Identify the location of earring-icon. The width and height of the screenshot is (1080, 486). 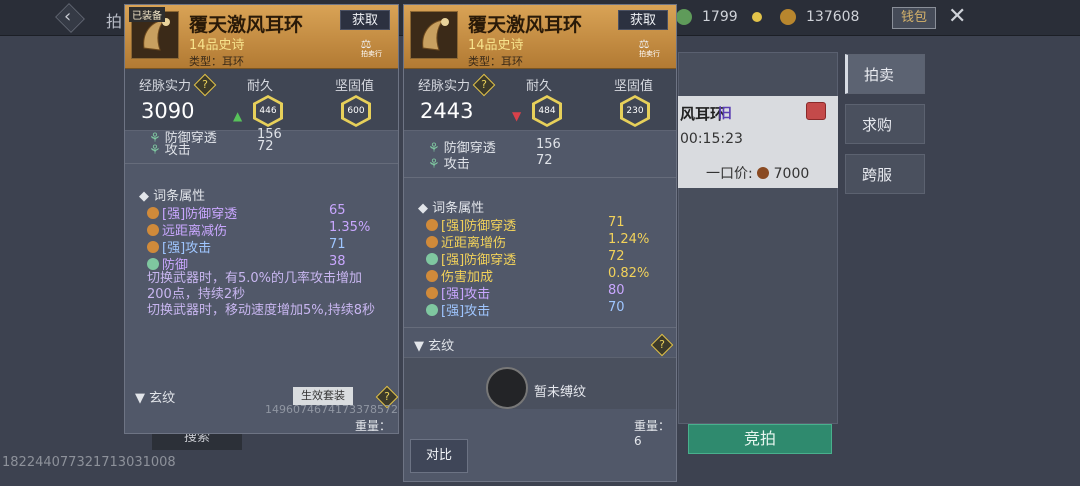
(434, 35).